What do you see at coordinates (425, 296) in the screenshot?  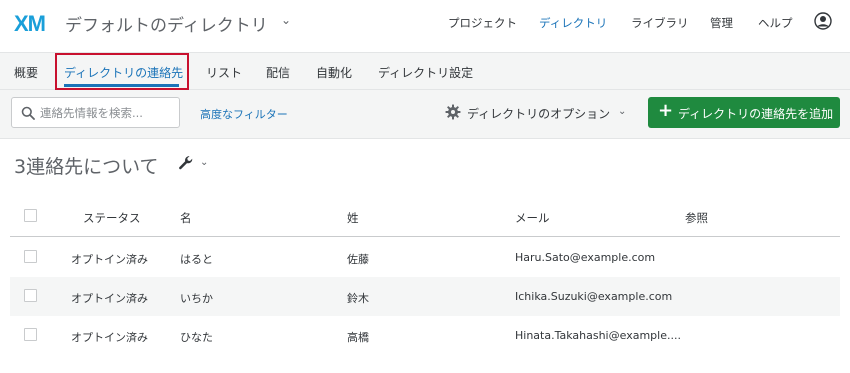 I see `table-row: オプトイン済み いちか 鈴木 Ichika.Suzuki@example.com` at bounding box center [425, 296].